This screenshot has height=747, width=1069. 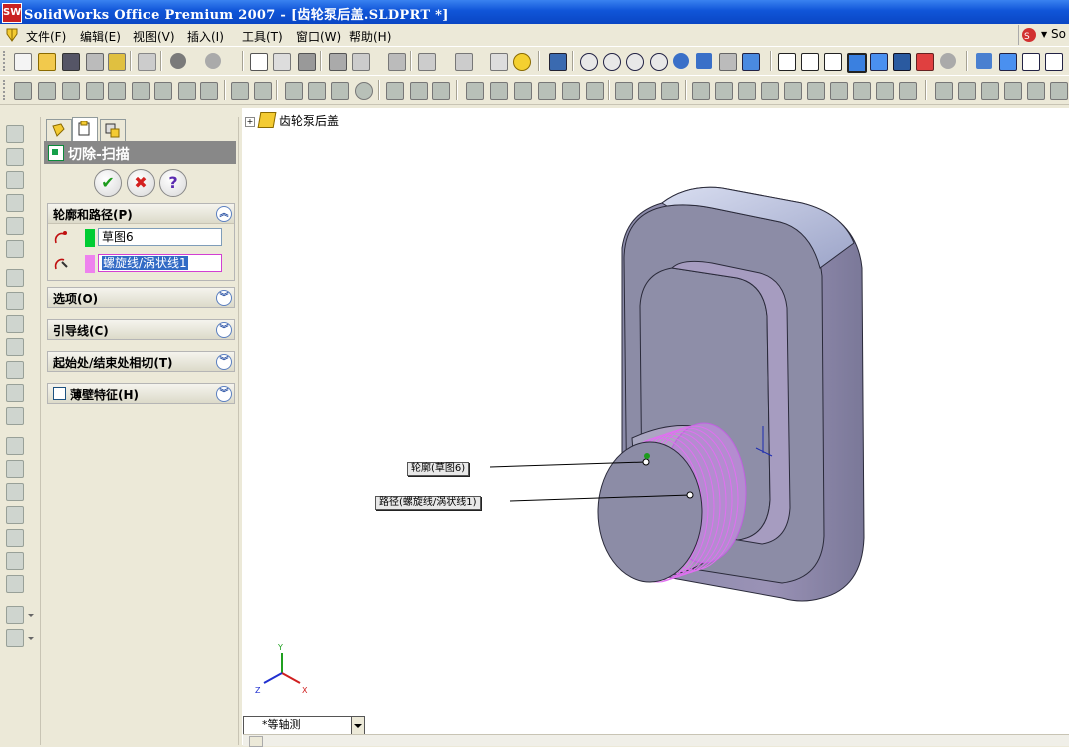 I want to click on menu-help: 帮助(H), so click(x=370, y=36).